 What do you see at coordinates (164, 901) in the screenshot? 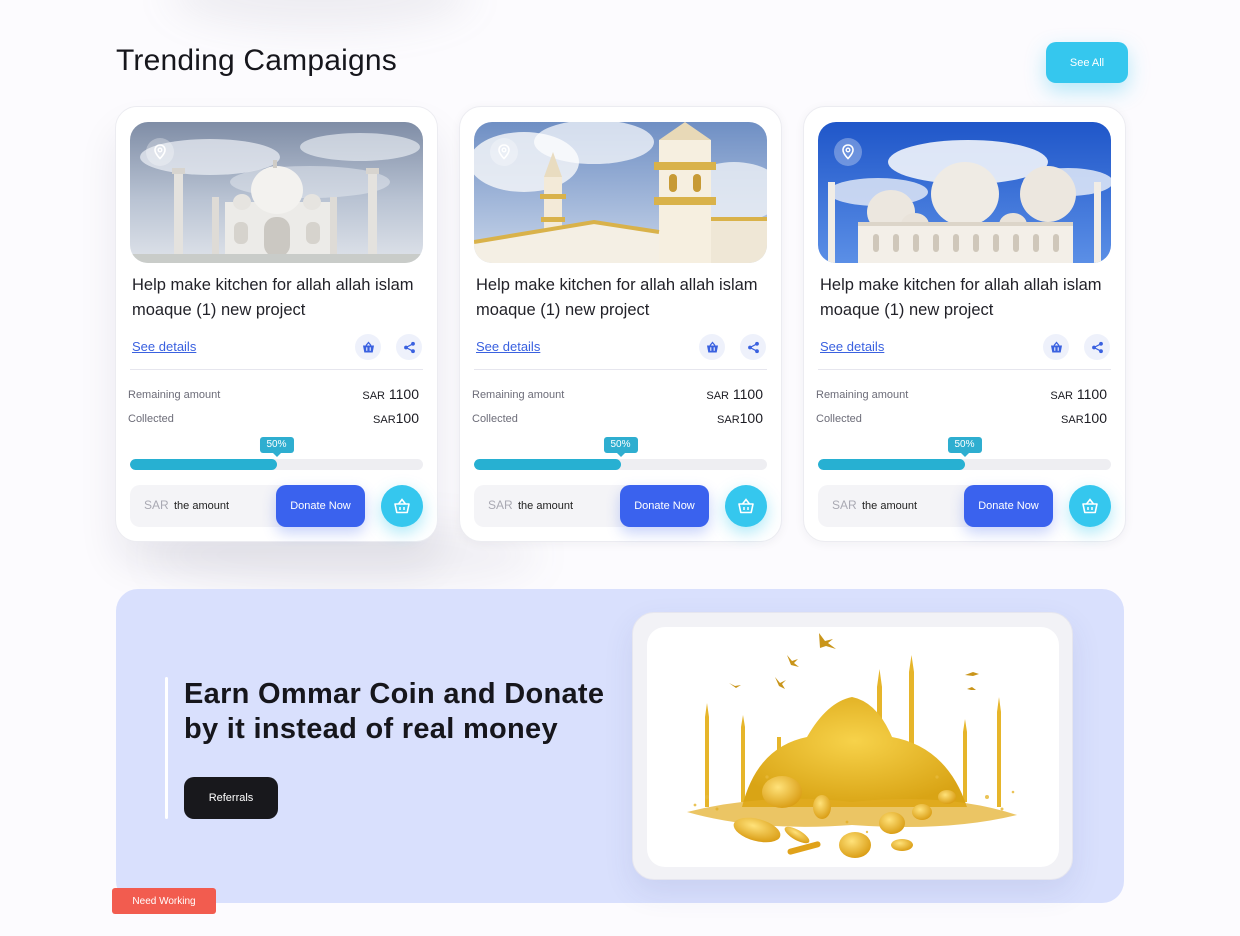
I see `need-working-badge: Need Working` at bounding box center [164, 901].